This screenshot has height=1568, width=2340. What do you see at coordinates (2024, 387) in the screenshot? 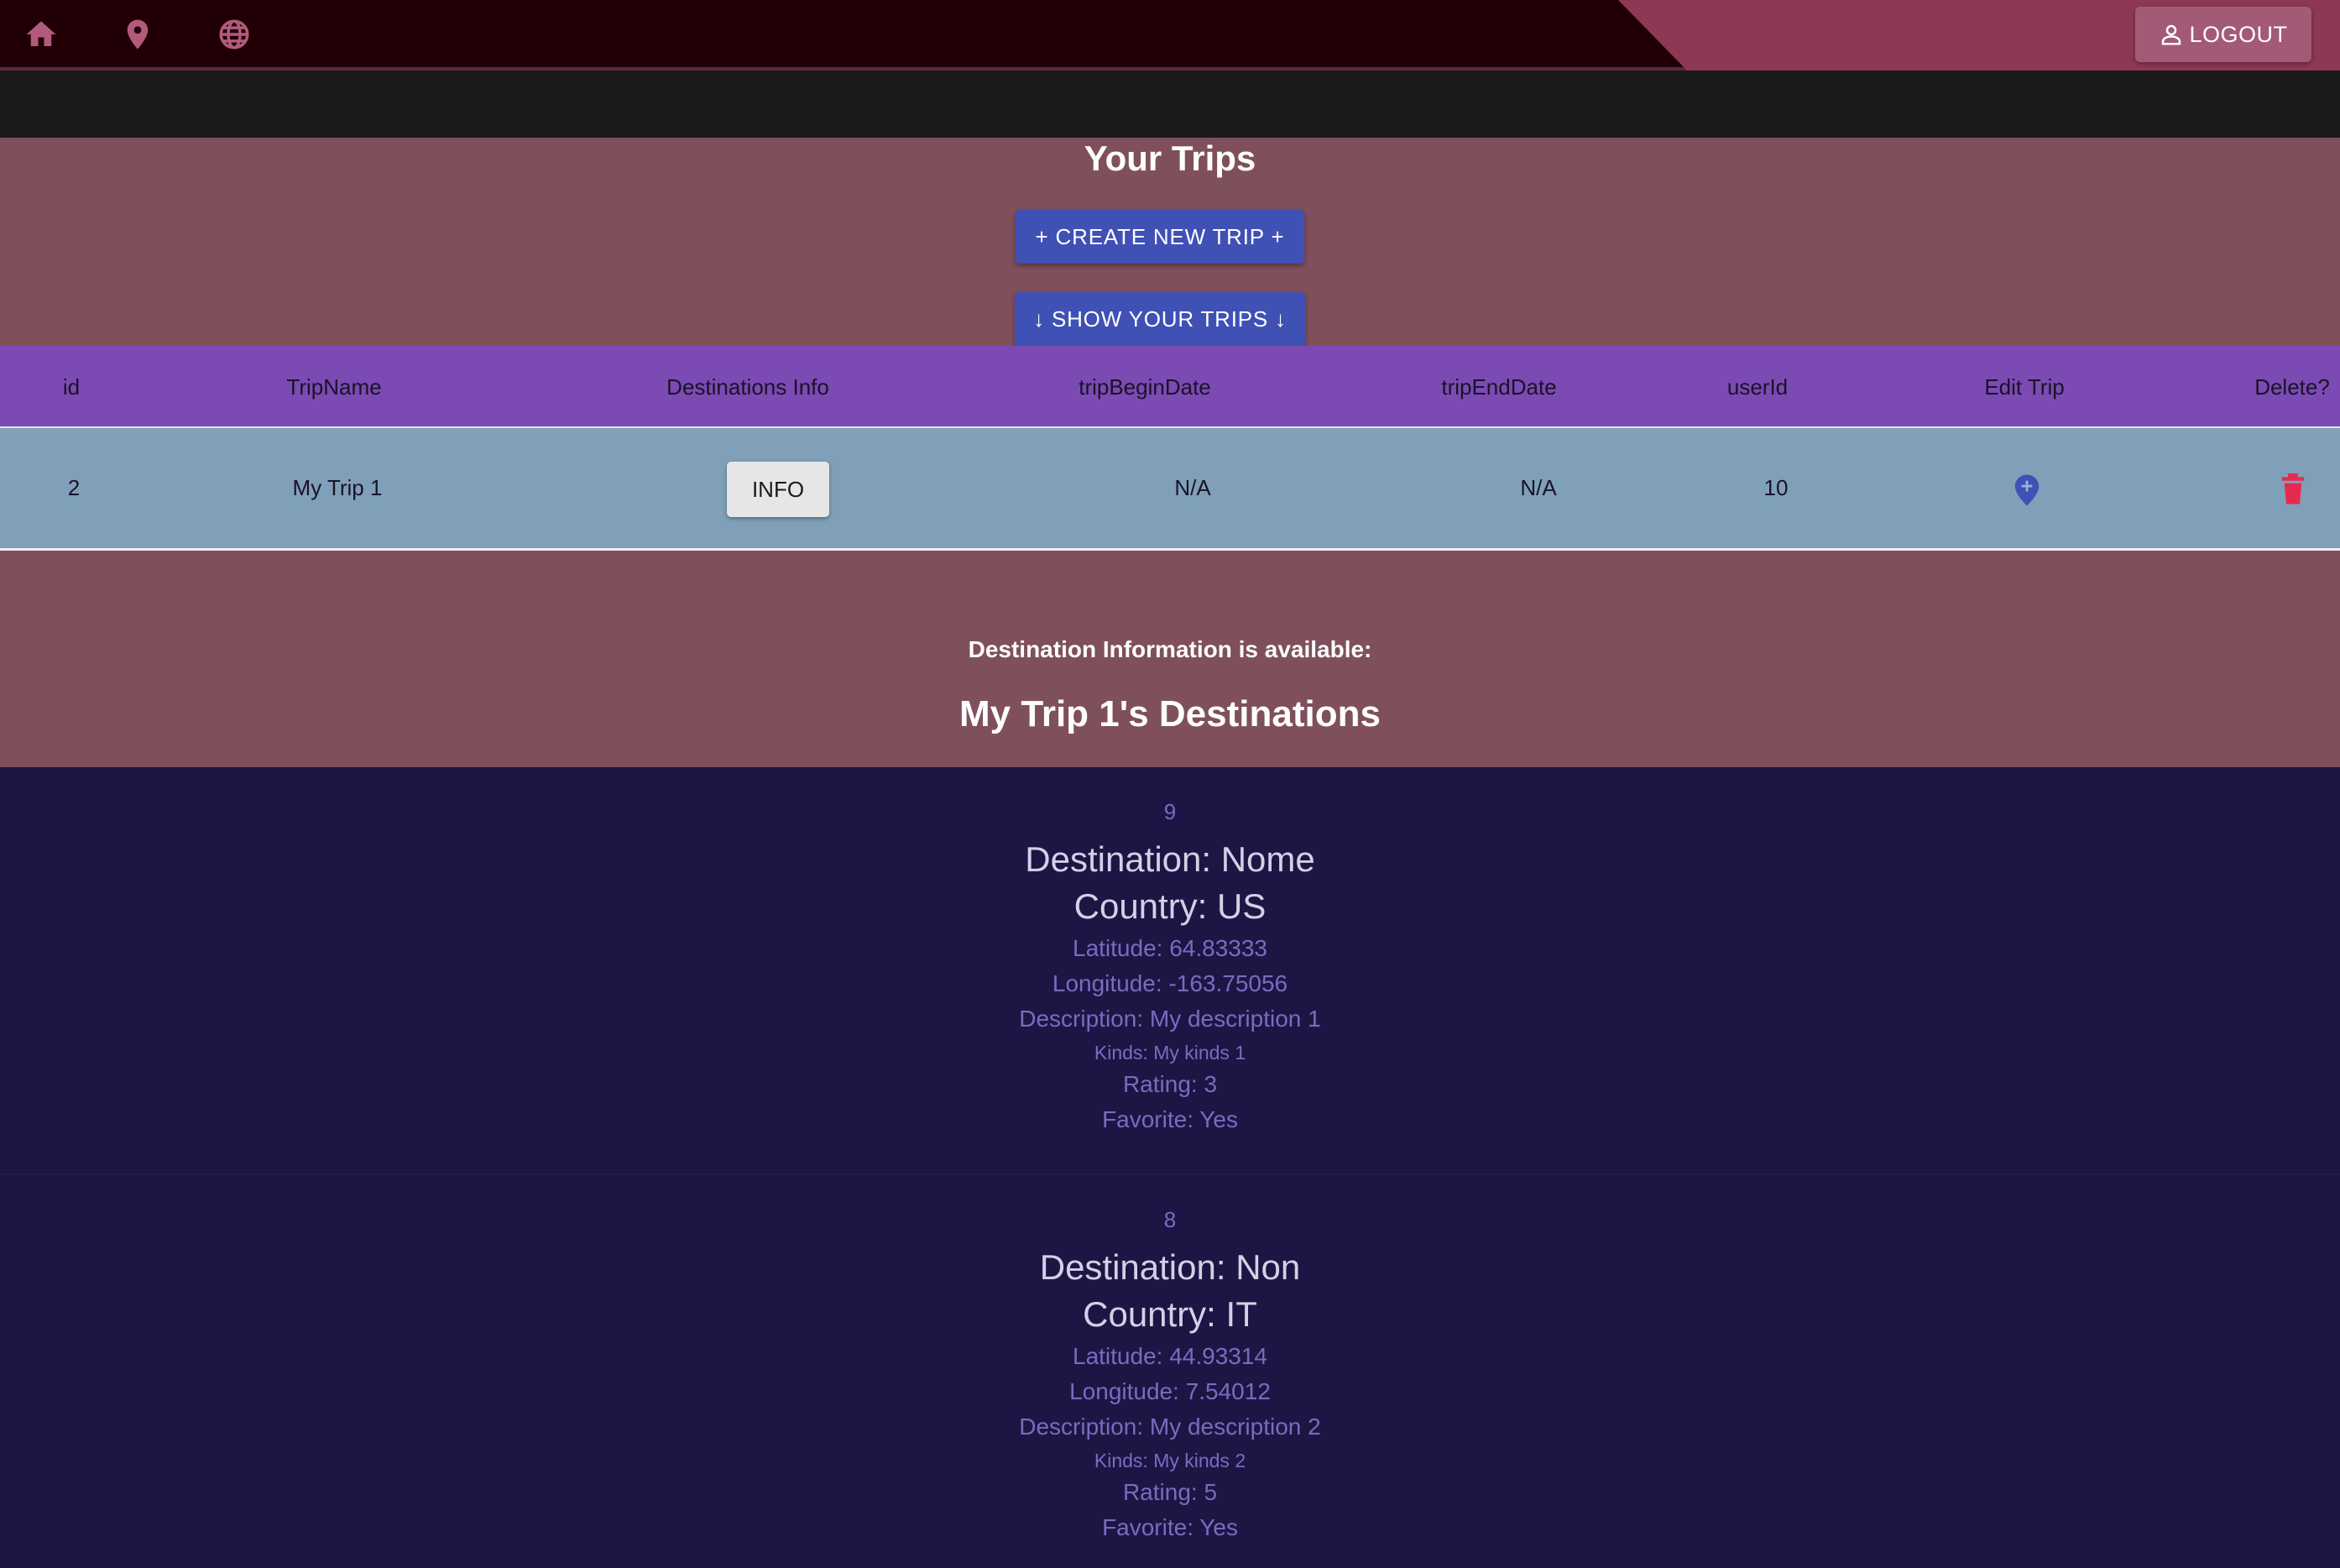
I see `column-header-edit-trip: Edit Trip` at bounding box center [2024, 387].